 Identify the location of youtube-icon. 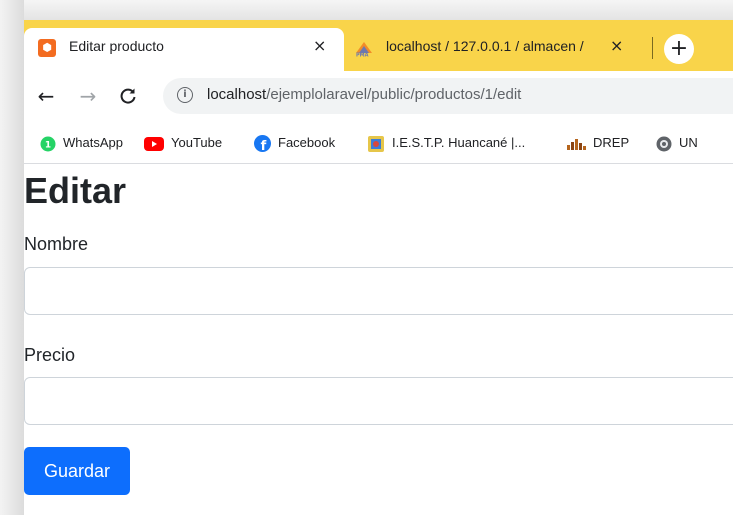
(154, 143).